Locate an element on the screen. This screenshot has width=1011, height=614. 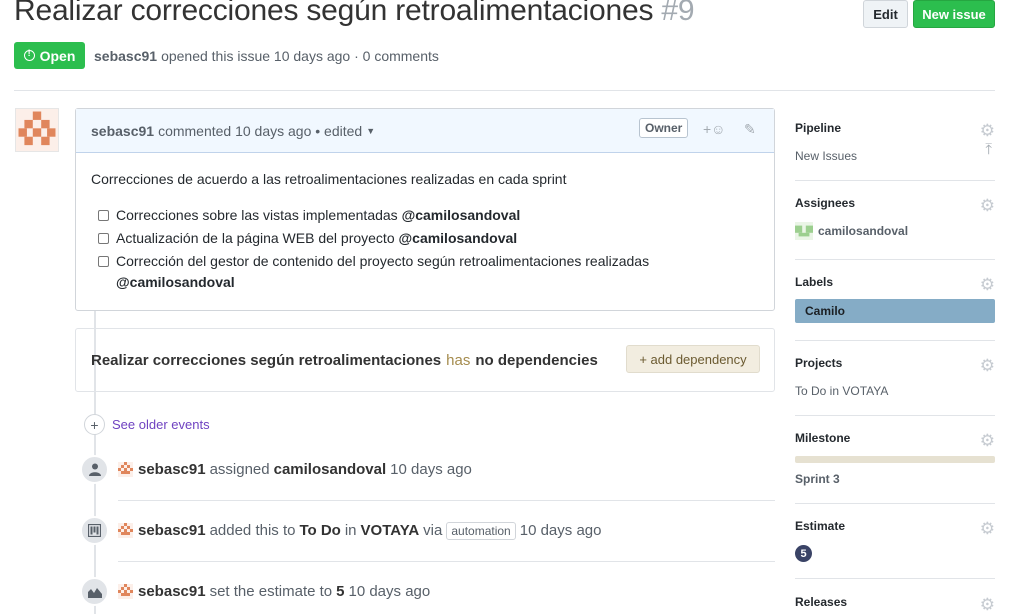
sidebar-assignees: Assignees ⚙ camilosandoval is located at coordinates (895, 218).